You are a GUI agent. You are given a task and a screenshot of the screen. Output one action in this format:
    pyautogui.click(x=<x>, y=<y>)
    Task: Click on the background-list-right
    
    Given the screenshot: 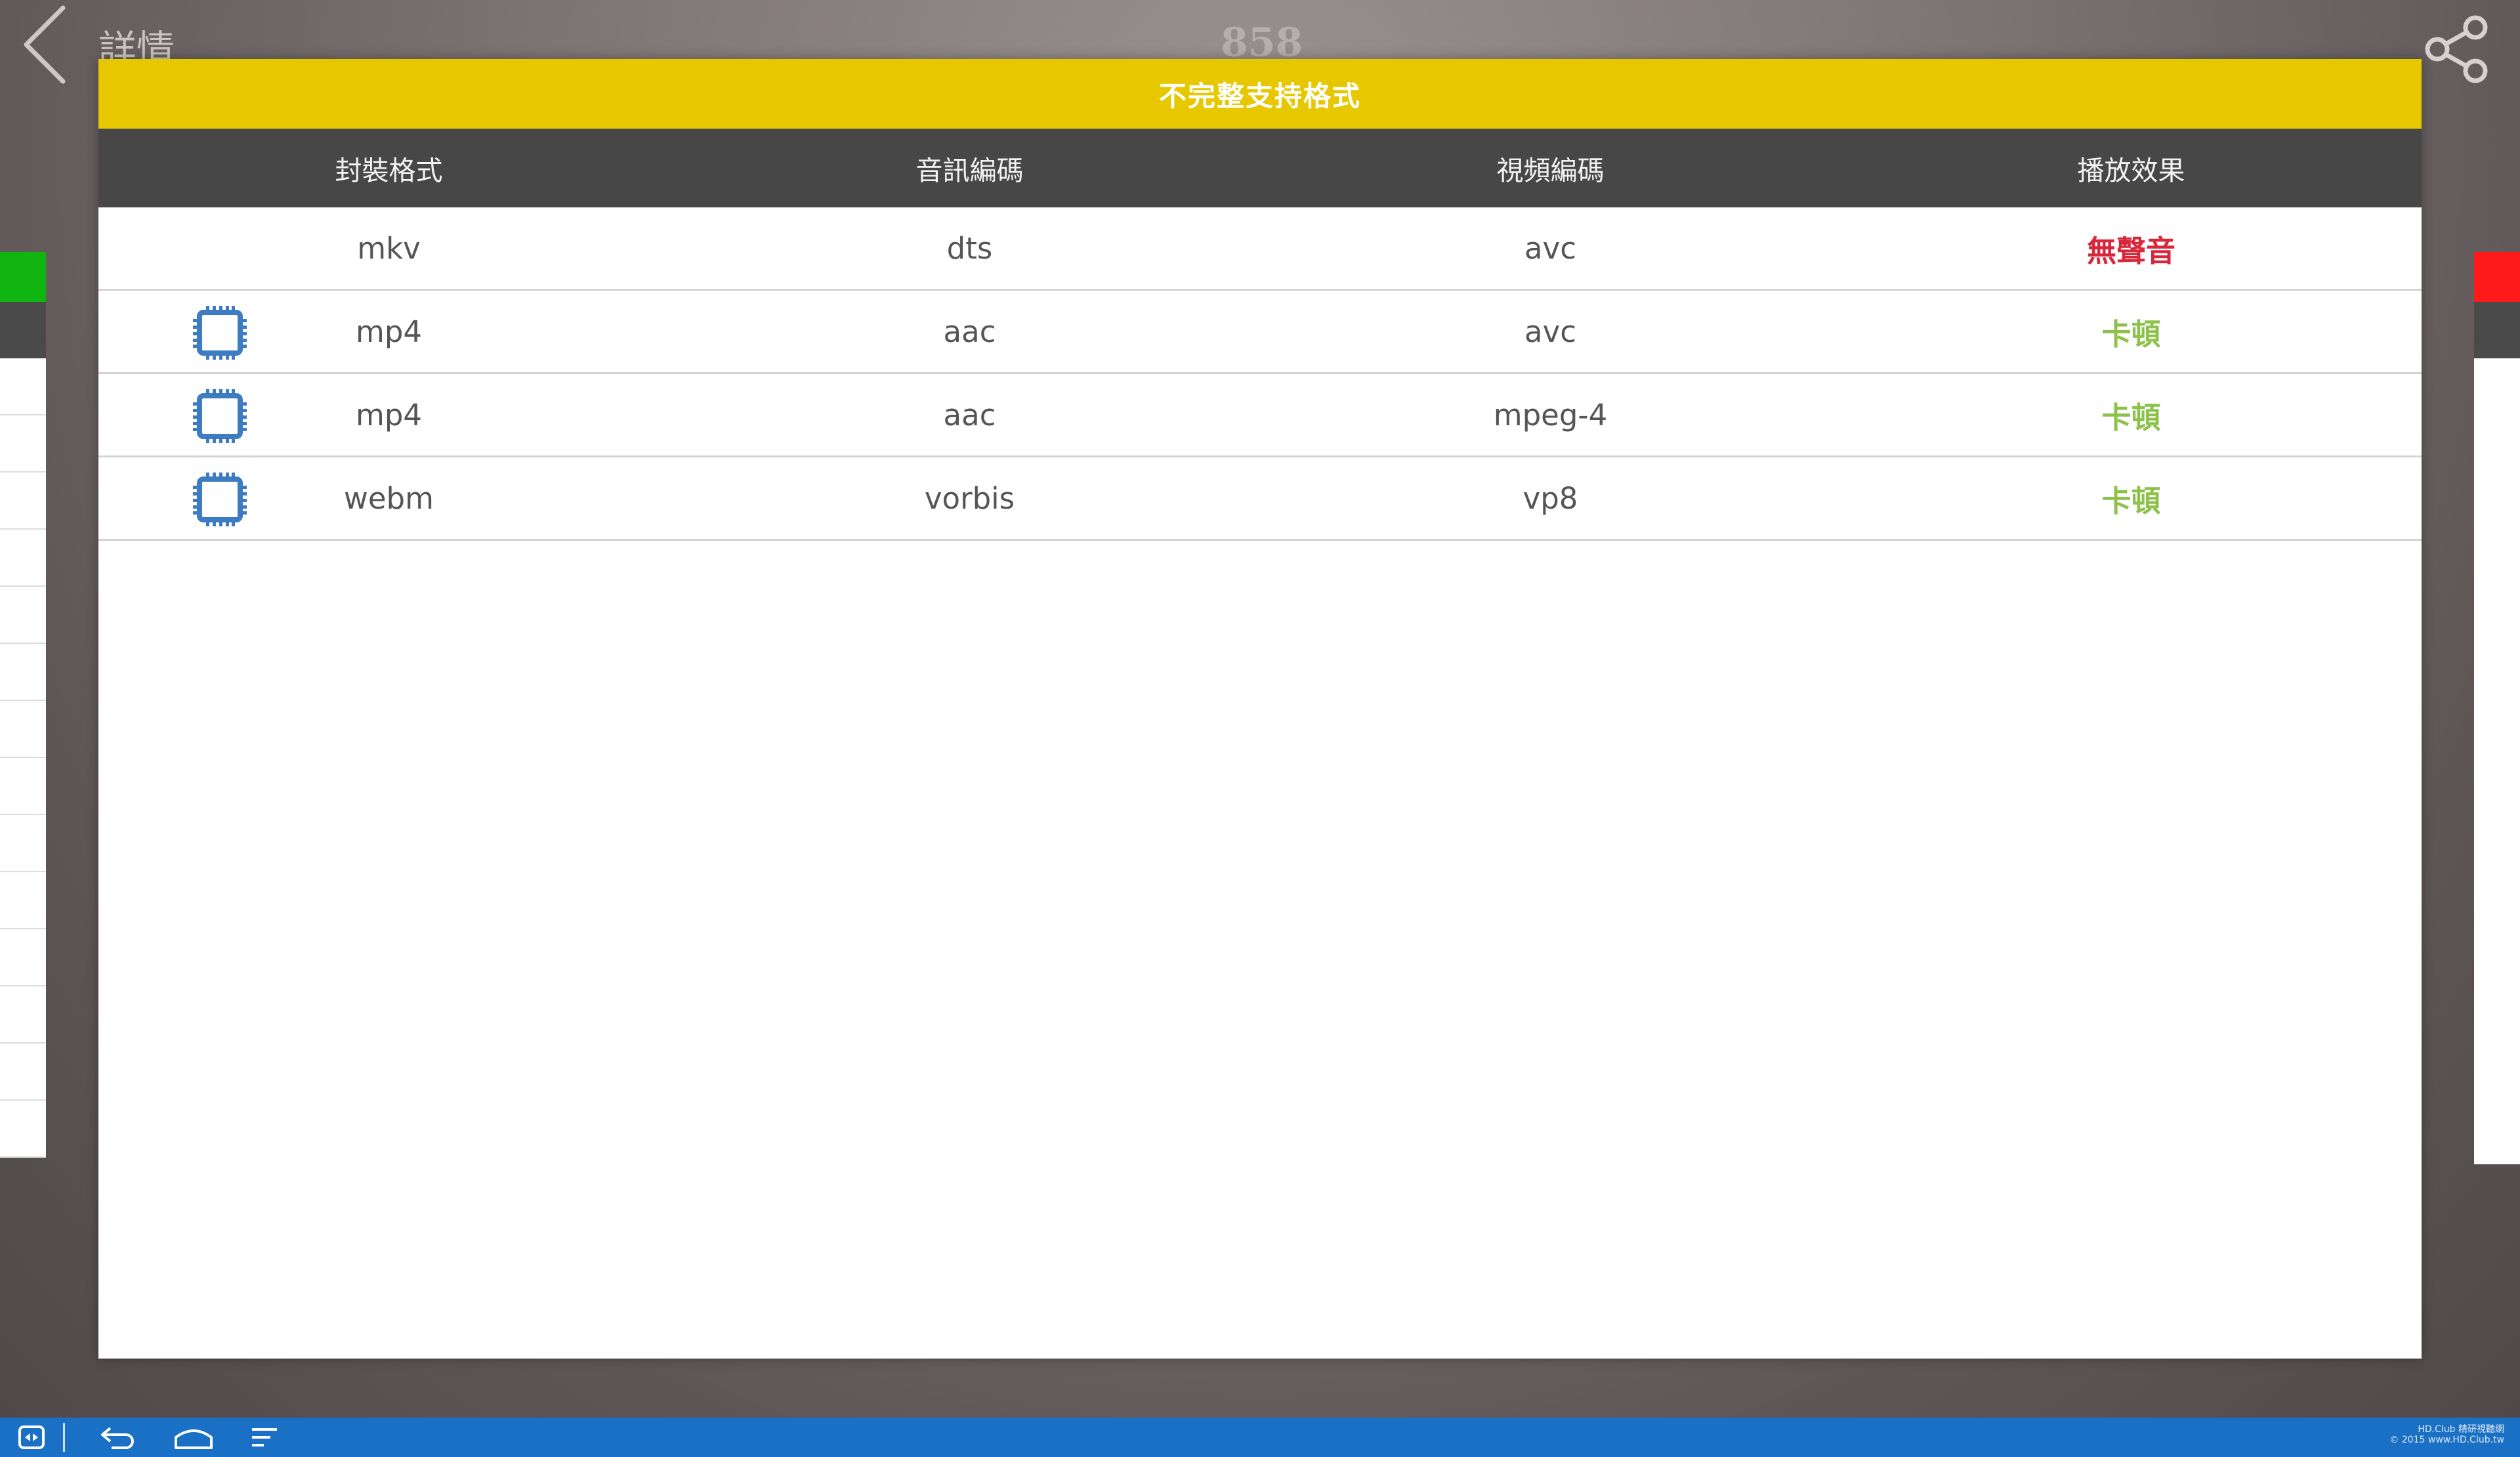 What is the action you would take?
    pyautogui.click(x=2497, y=708)
    